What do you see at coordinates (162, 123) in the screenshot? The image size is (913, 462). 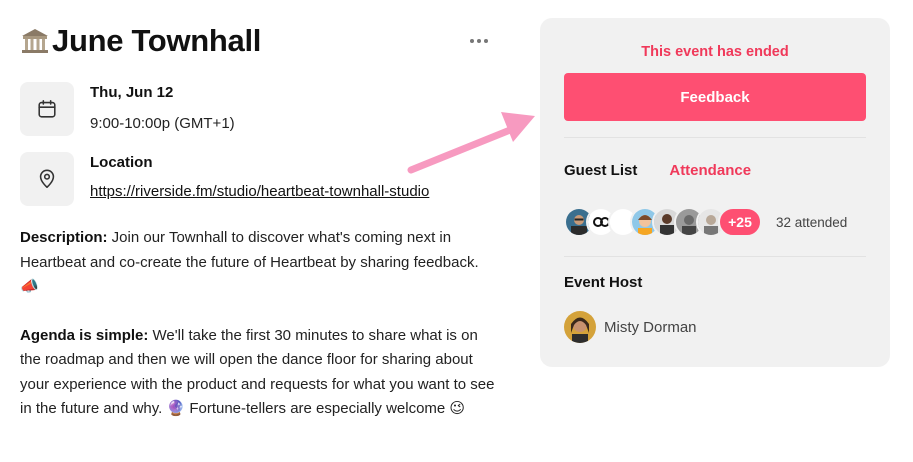 I see `event-time: 9:00-10:00p (GMT+1)` at bounding box center [162, 123].